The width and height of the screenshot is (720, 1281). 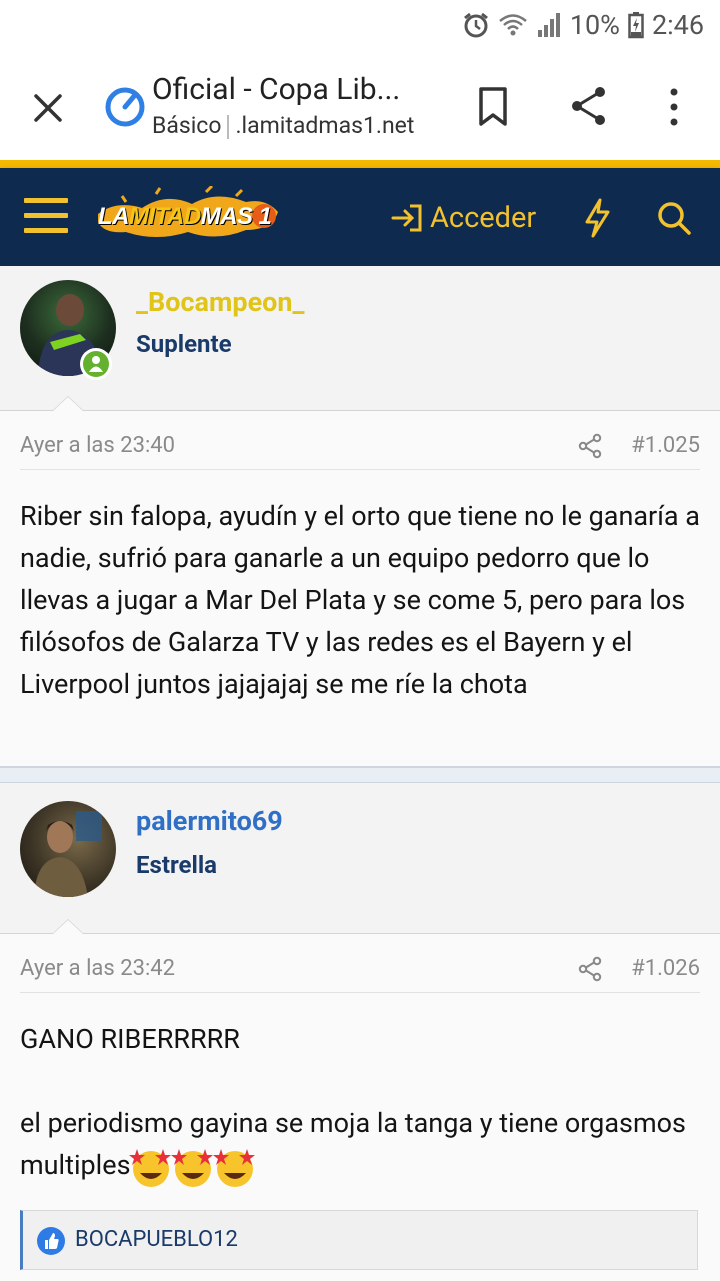 I want to click on post-number: #1.026, so click(x=665, y=968).